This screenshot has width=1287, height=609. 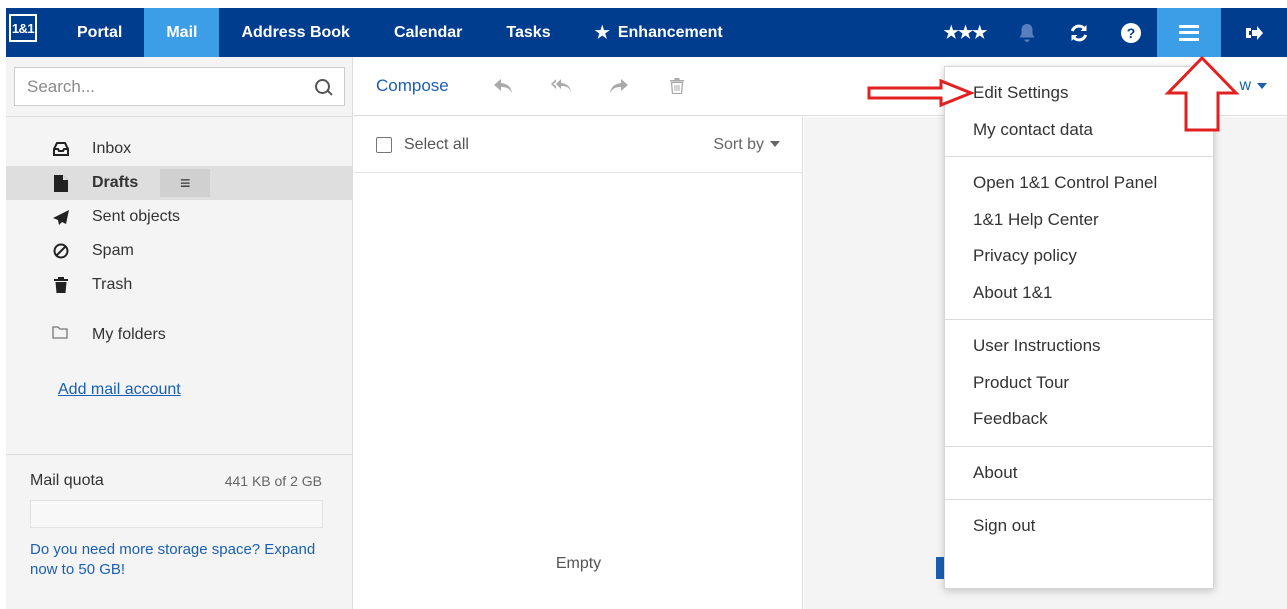 I want to click on menu-group-help: User Instructions Product Tour Feedback, so click(x=1079, y=383).